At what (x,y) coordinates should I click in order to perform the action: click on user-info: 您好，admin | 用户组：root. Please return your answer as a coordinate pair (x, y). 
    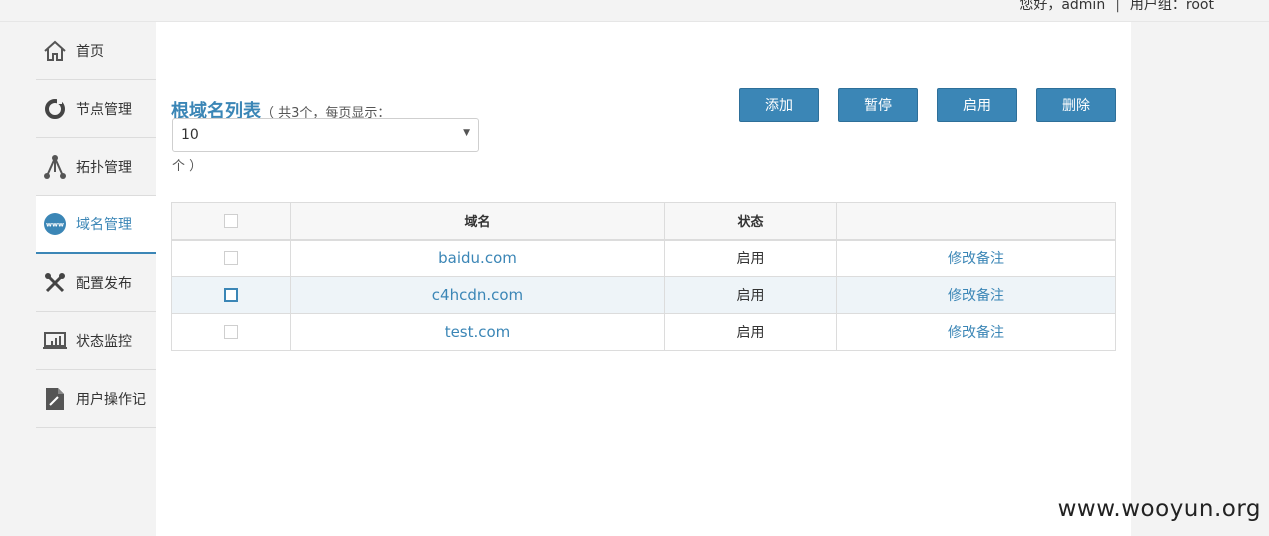
    Looking at the image, I should click on (1116, 7).